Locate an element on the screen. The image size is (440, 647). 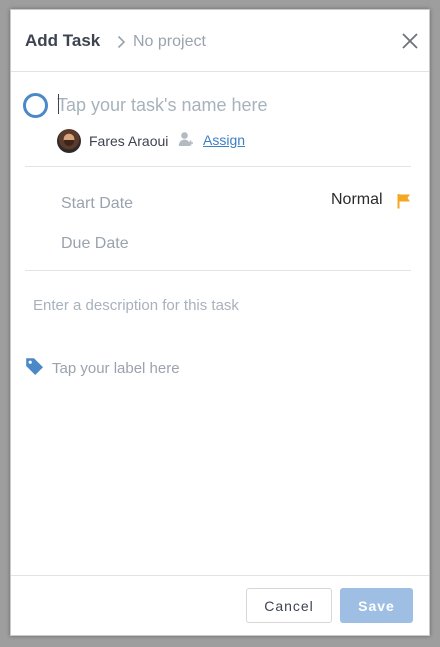
save-button: Save is located at coordinates (376, 605).